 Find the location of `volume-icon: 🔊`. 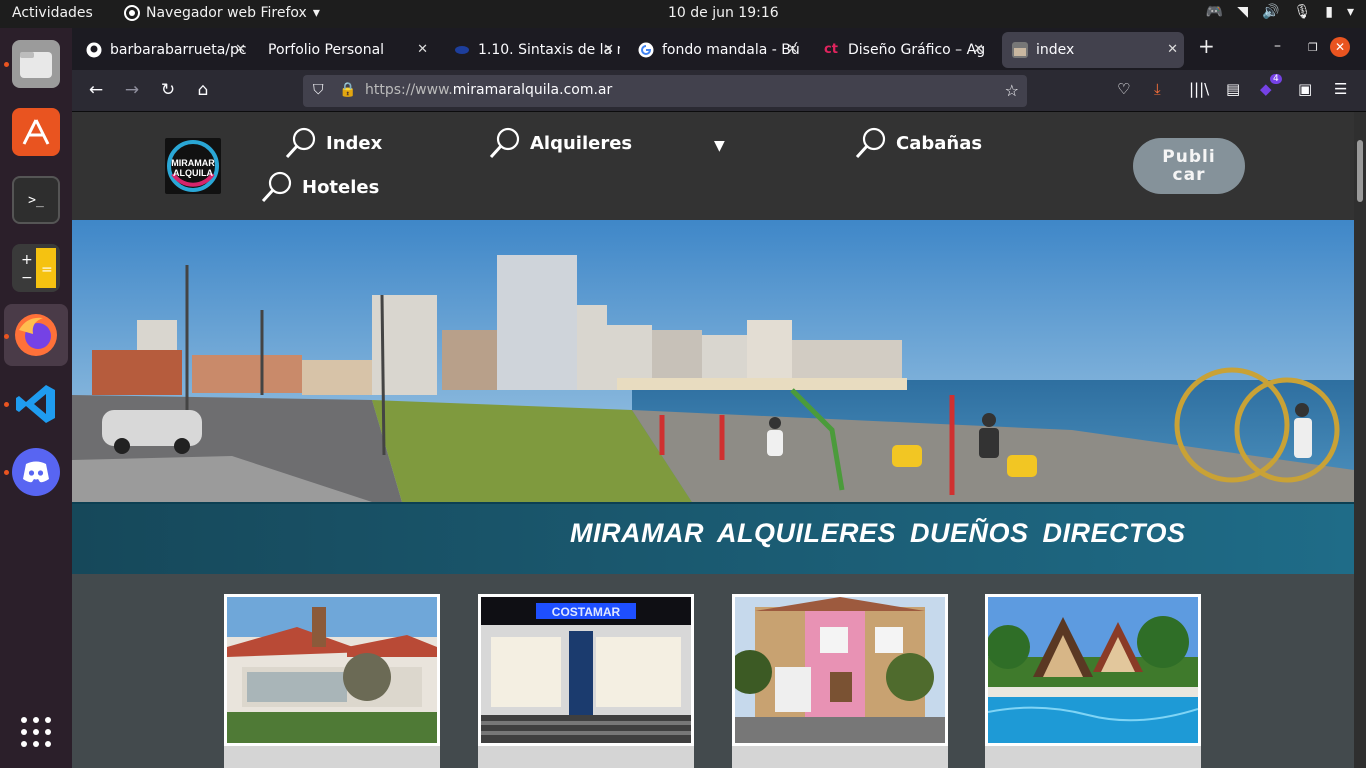

volume-icon: 🔊 is located at coordinates (1270, 12).